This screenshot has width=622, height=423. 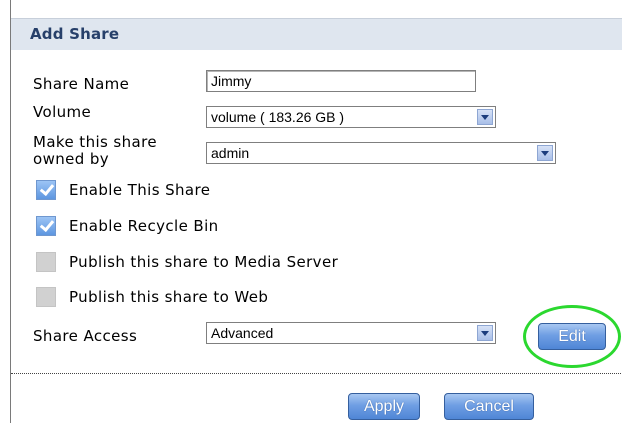 What do you see at coordinates (384, 406) in the screenshot?
I see `apply-button: Apply` at bounding box center [384, 406].